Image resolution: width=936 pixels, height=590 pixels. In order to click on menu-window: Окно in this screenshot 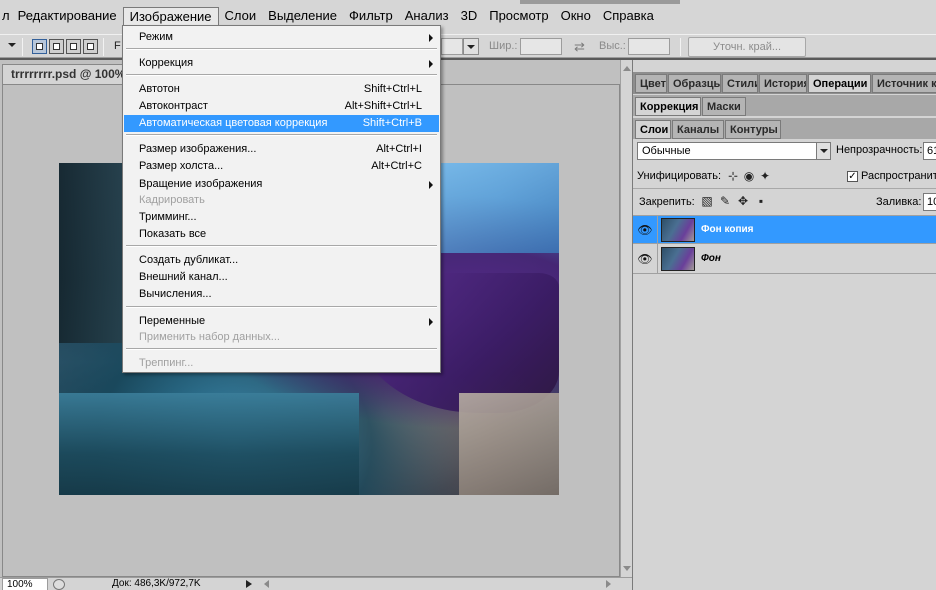, I will do `click(576, 17)`.